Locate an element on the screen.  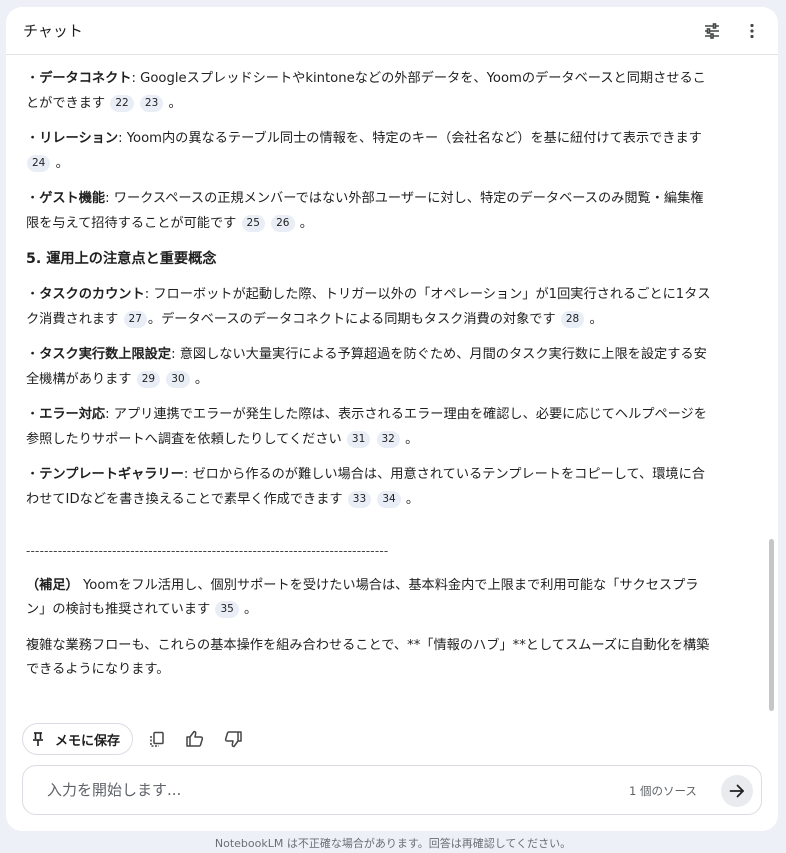
source-count: 1 個のソース is located at coordinates (663, 791).